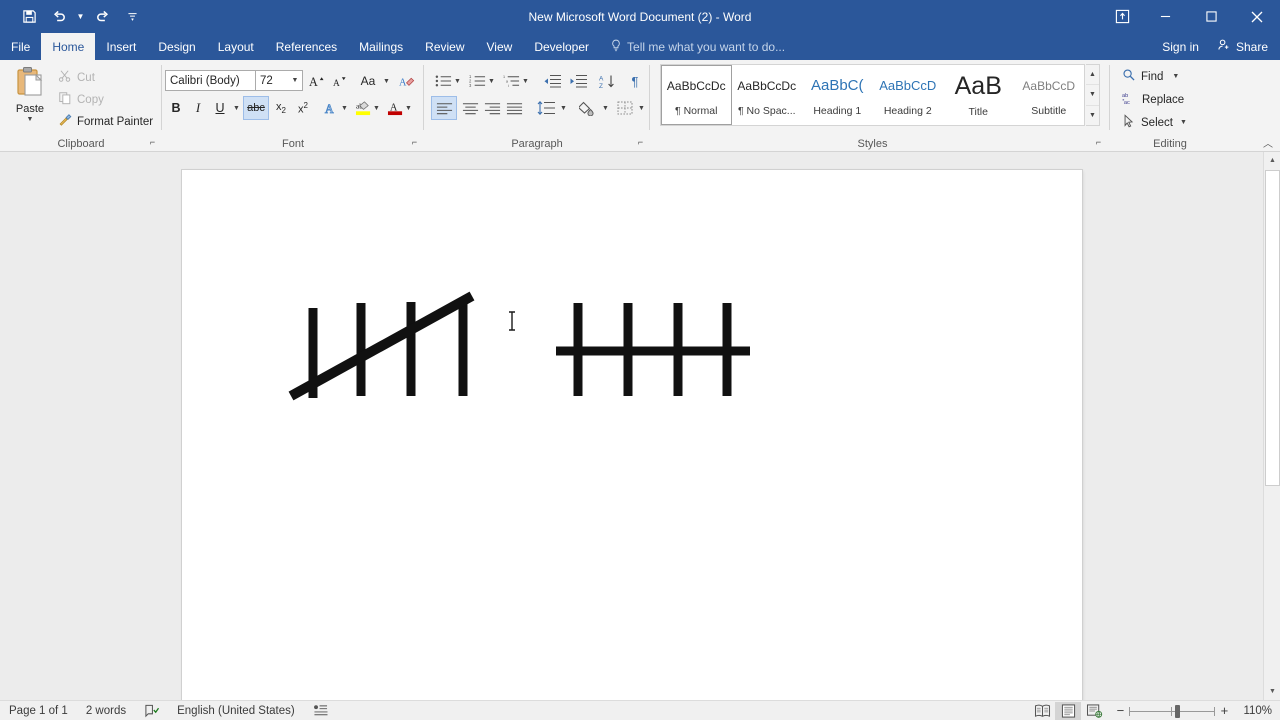 This screenshot has height=720, width=1280. Describe the element at coordinates (1154, 122) in the screenshot. I see `select-button: Select ▼` at that location.